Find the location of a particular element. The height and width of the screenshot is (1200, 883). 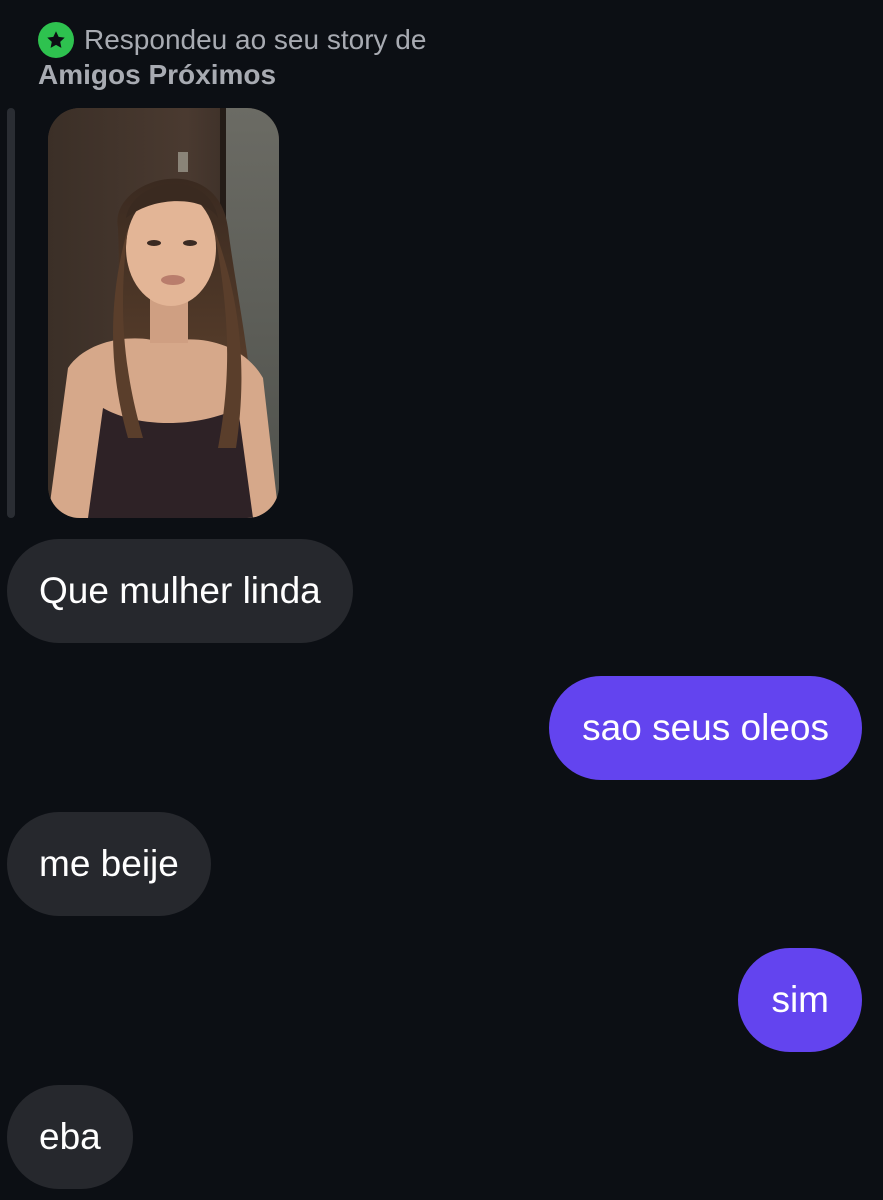

message-bubble-sent: sao seus oleos is located at coordinates (705, 728).